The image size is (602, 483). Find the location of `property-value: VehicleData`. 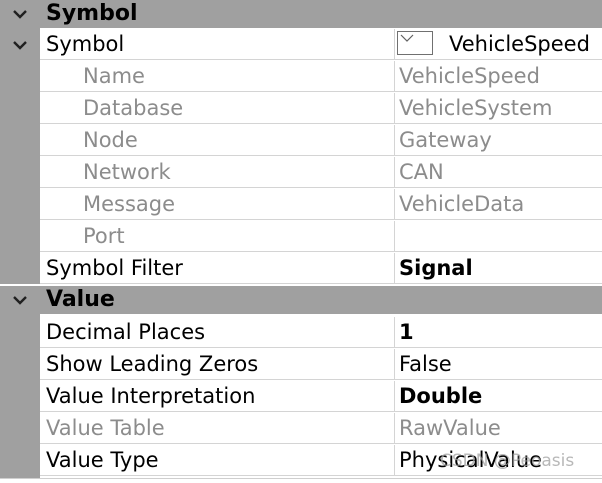

property-value: VehicleData is located at coordinates (498, 204).